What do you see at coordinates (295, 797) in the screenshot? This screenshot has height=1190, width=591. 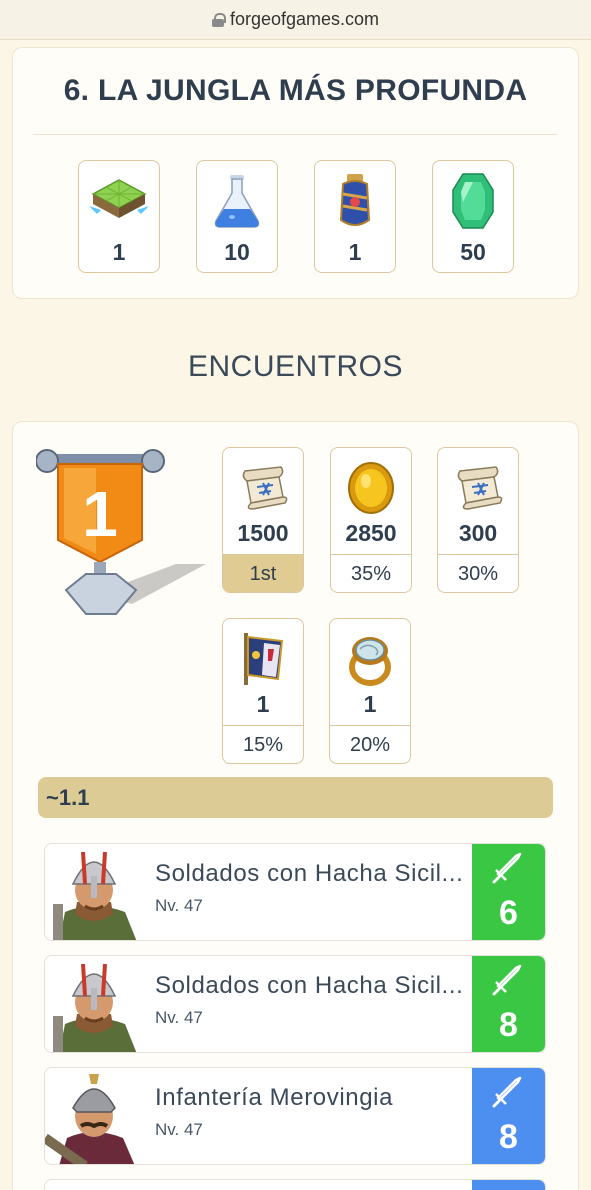 I see `wave-label: ~1.1` at bounding box center [295, 797].